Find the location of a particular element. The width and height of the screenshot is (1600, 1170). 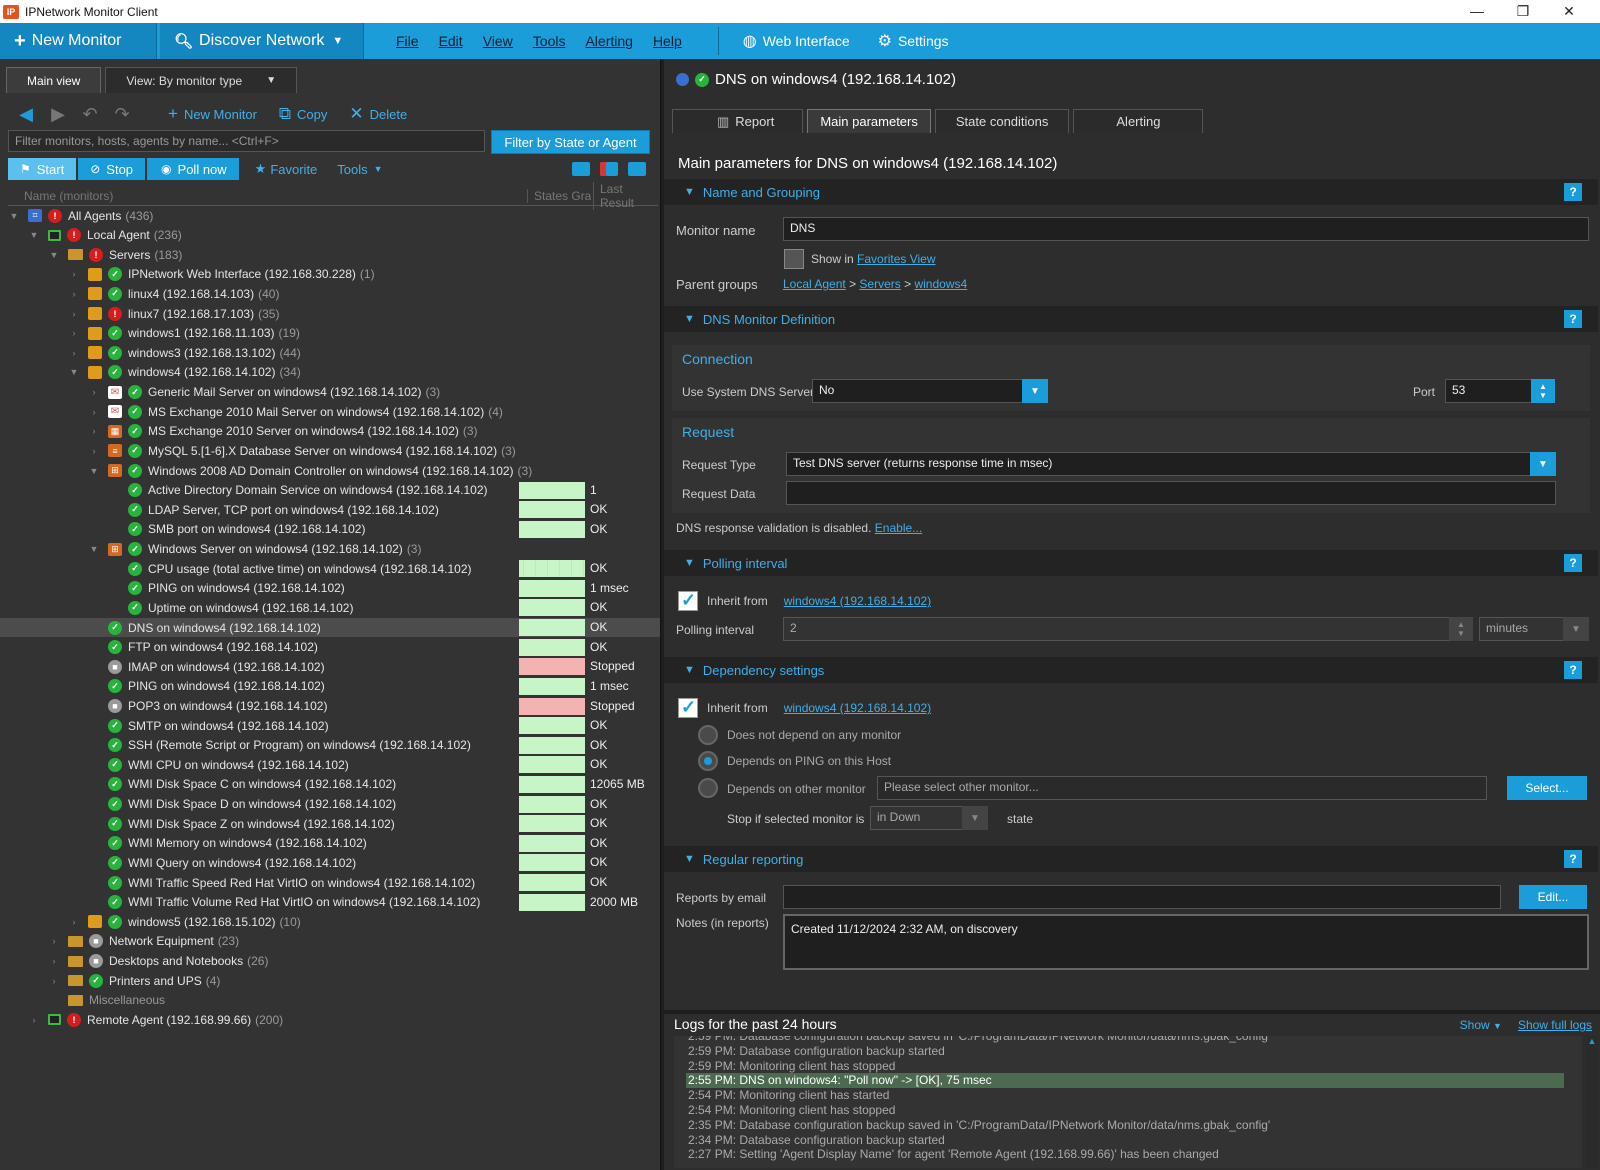

copy-button: ⧉ Copy is located at coordinates (303, 114).